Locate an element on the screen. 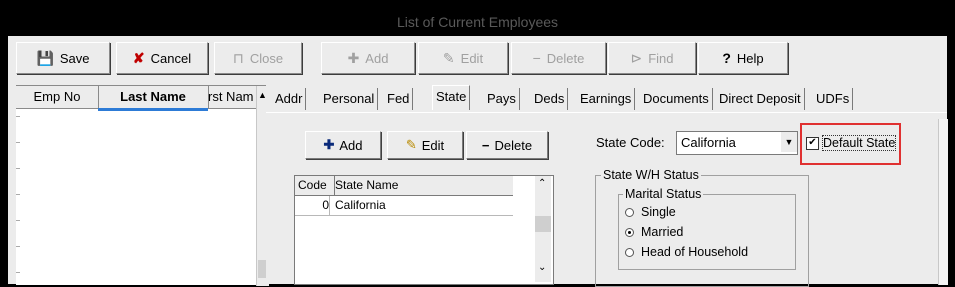  door-close-icon: ⊓ is located at coordinates (238, 58).